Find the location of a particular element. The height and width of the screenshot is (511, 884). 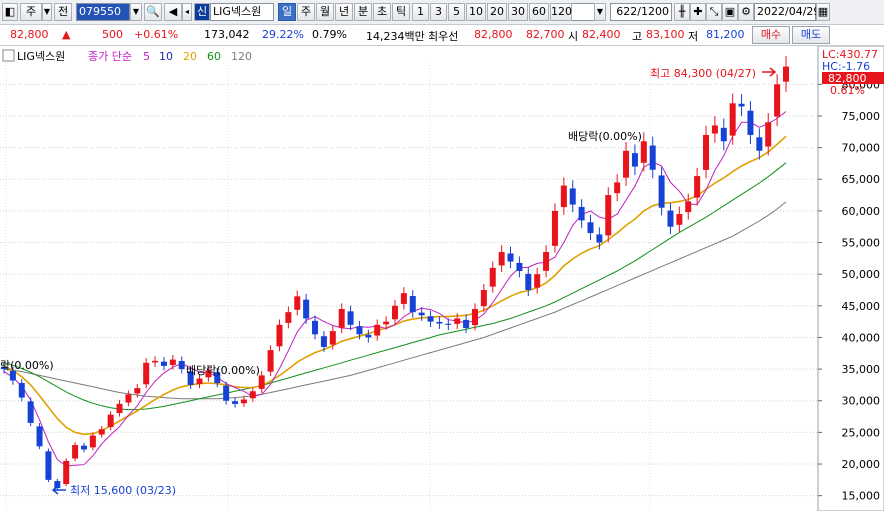

y-tick-label: 55,000 is located at coordinates (861, 243).